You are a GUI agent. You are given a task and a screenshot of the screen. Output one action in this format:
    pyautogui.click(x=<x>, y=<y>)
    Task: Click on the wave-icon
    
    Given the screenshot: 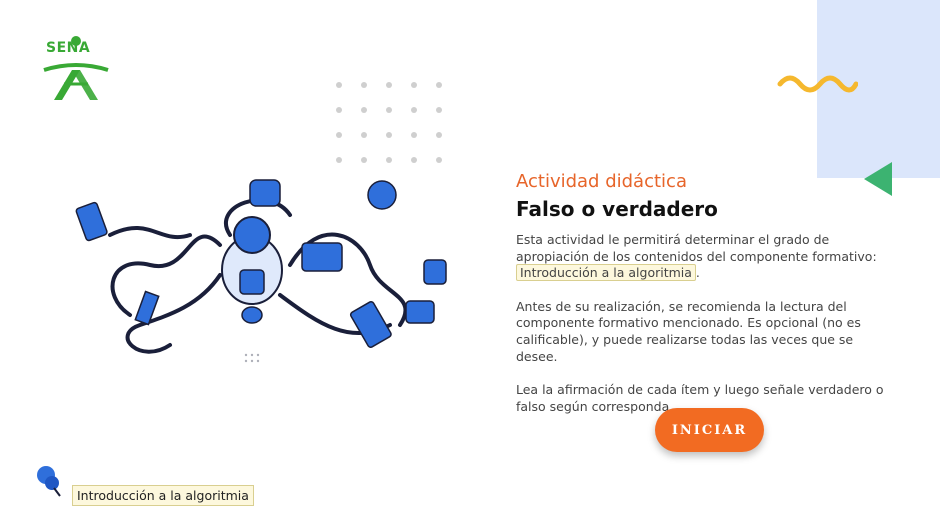 What is the action you would take?
    pyautogui.click(x=817, y=84)
    